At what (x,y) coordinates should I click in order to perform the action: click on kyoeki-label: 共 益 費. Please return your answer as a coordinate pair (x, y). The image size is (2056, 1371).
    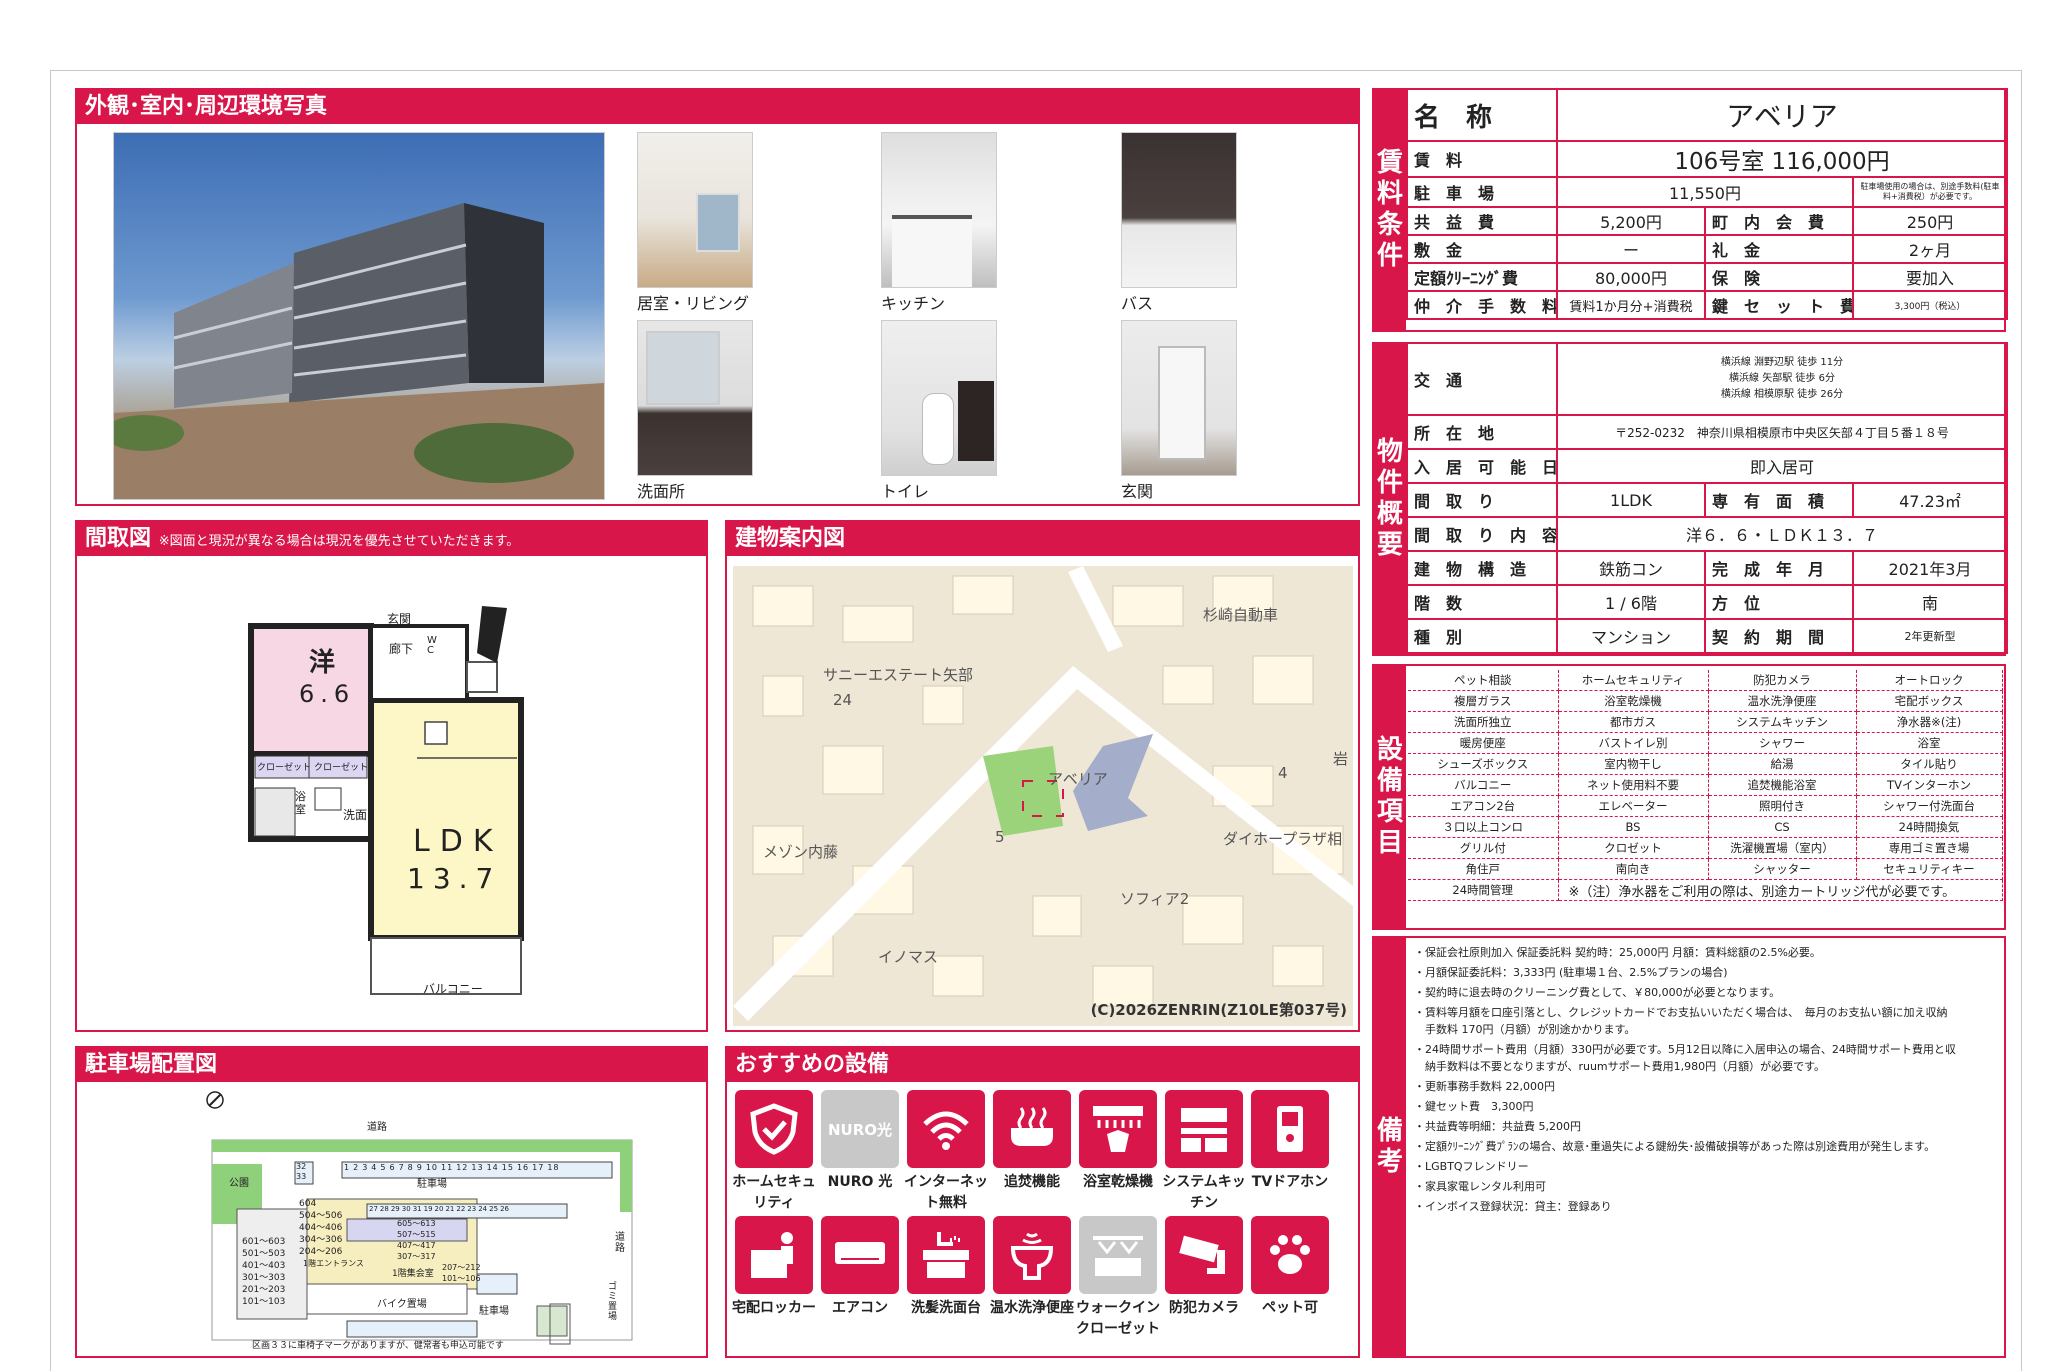
    Looking at the image, I should click on (1482, 221).